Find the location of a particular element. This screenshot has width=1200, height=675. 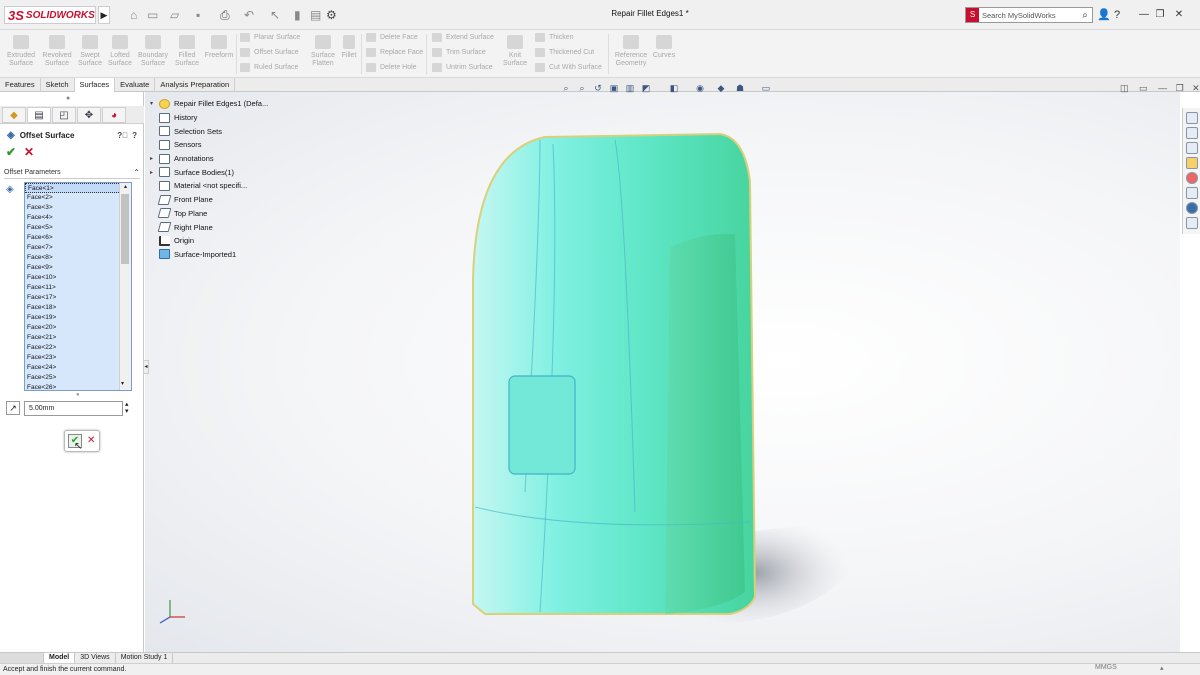

previous-view-icon: ↺ is located at coordinates (598, 88).